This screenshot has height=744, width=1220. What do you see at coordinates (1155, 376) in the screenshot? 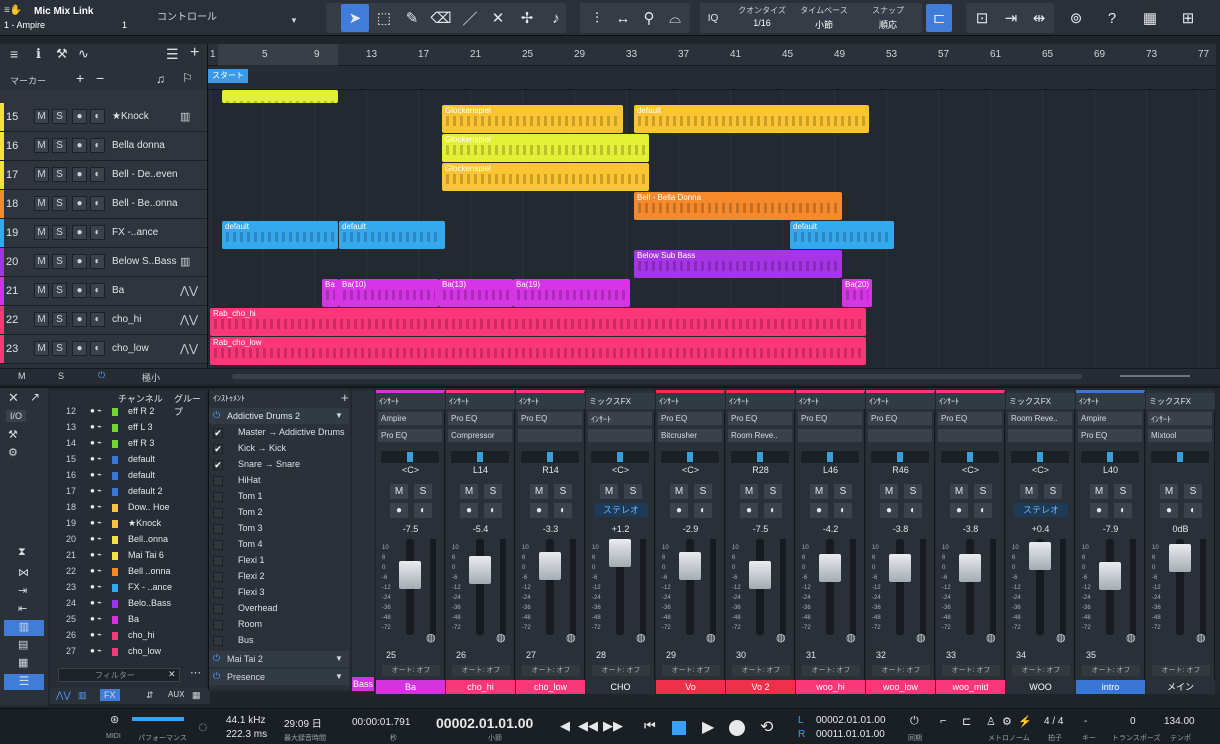
I see `zoom-slider` at bounding box center [1155, 376].